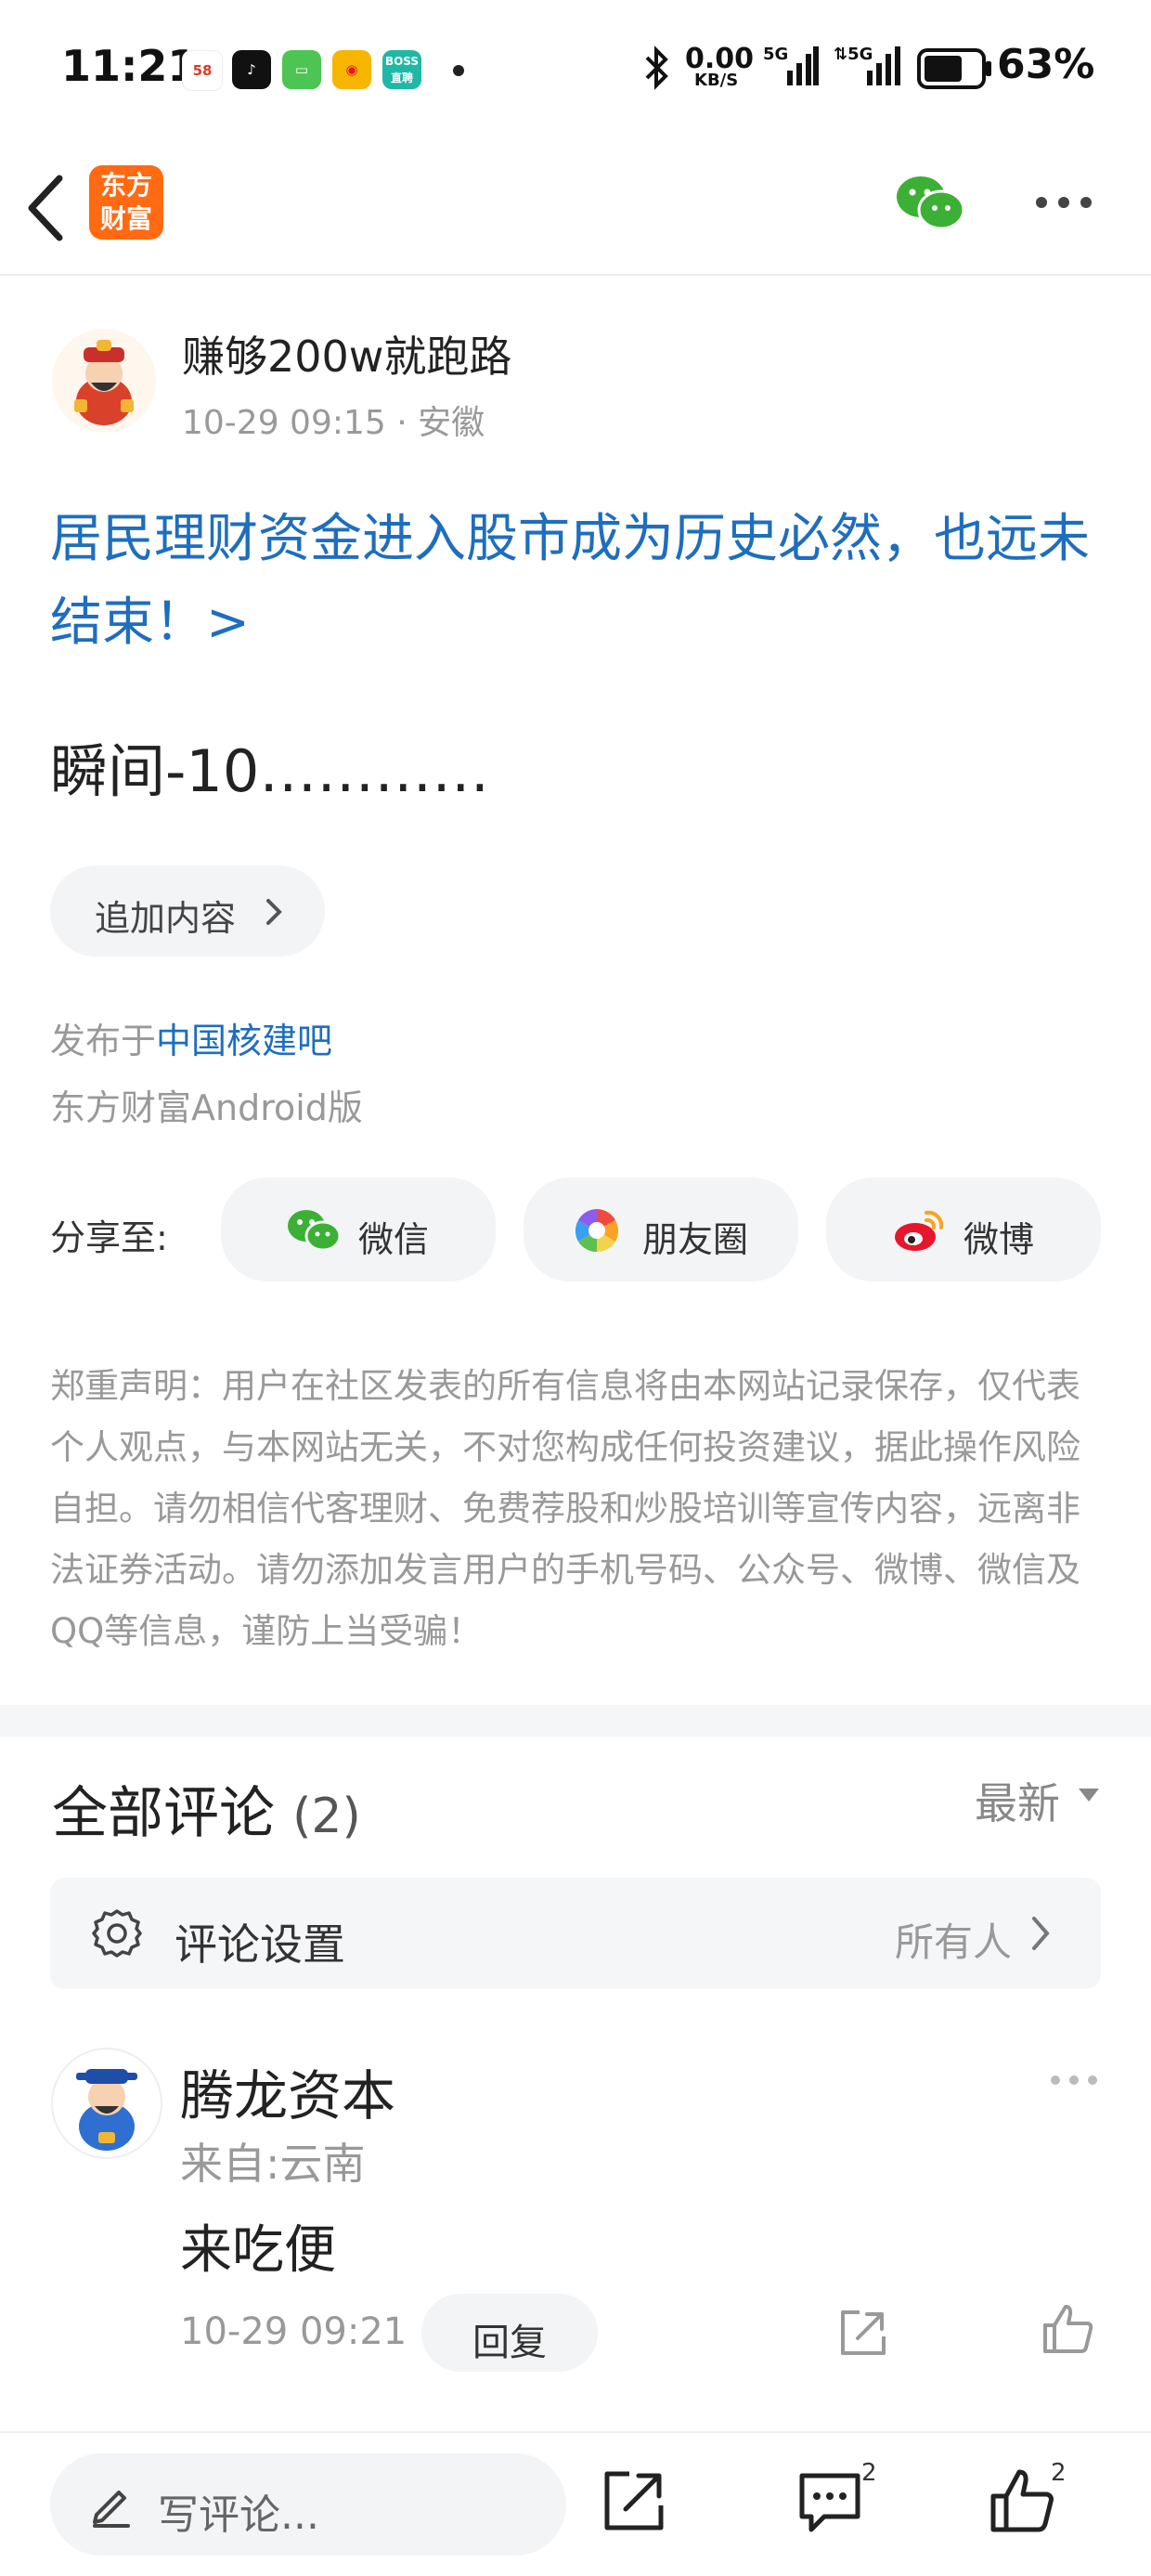 This screenshot has height=2576, width=1151. Describe the element at coordinates (575, 2503) in the screenshot. I see `bottom-action-bar: 写评论... 2 2` at that location.